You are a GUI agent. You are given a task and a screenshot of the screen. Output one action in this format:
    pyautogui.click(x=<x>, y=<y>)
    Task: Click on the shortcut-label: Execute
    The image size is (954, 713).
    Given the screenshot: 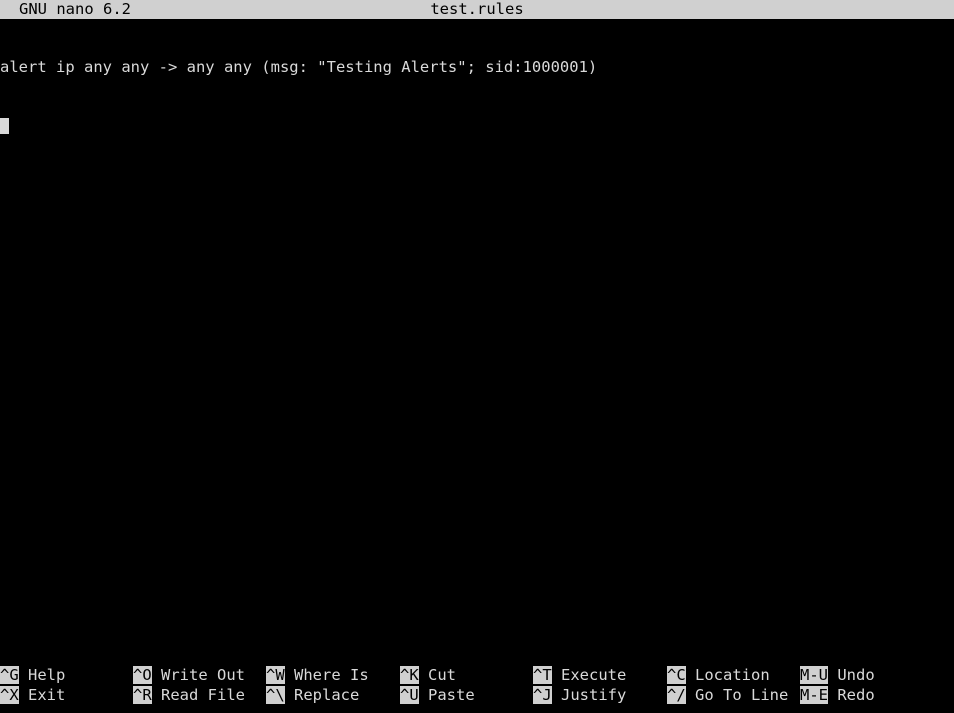 What is the action you would take?
    pyautogui.click(x=594, y=675)
    